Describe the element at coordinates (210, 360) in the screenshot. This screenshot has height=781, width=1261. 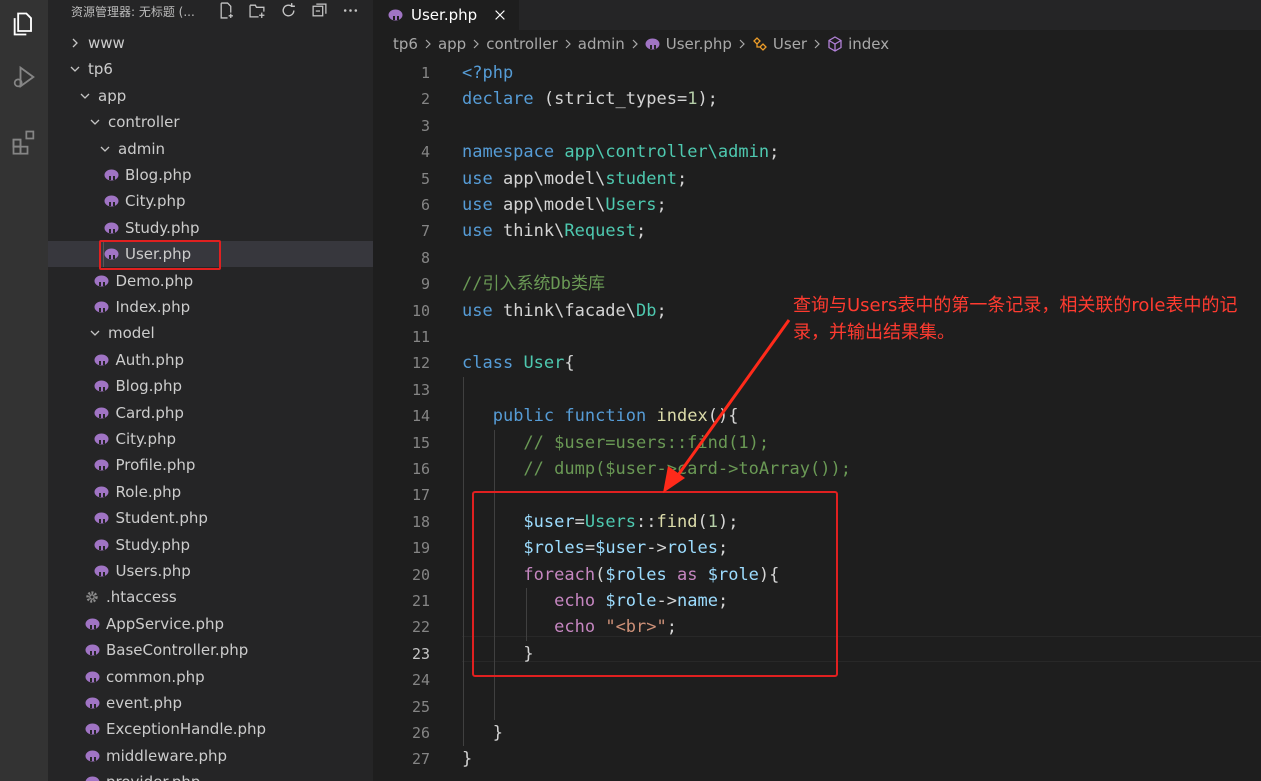
I see `tree-file: Auth.php` at that location.